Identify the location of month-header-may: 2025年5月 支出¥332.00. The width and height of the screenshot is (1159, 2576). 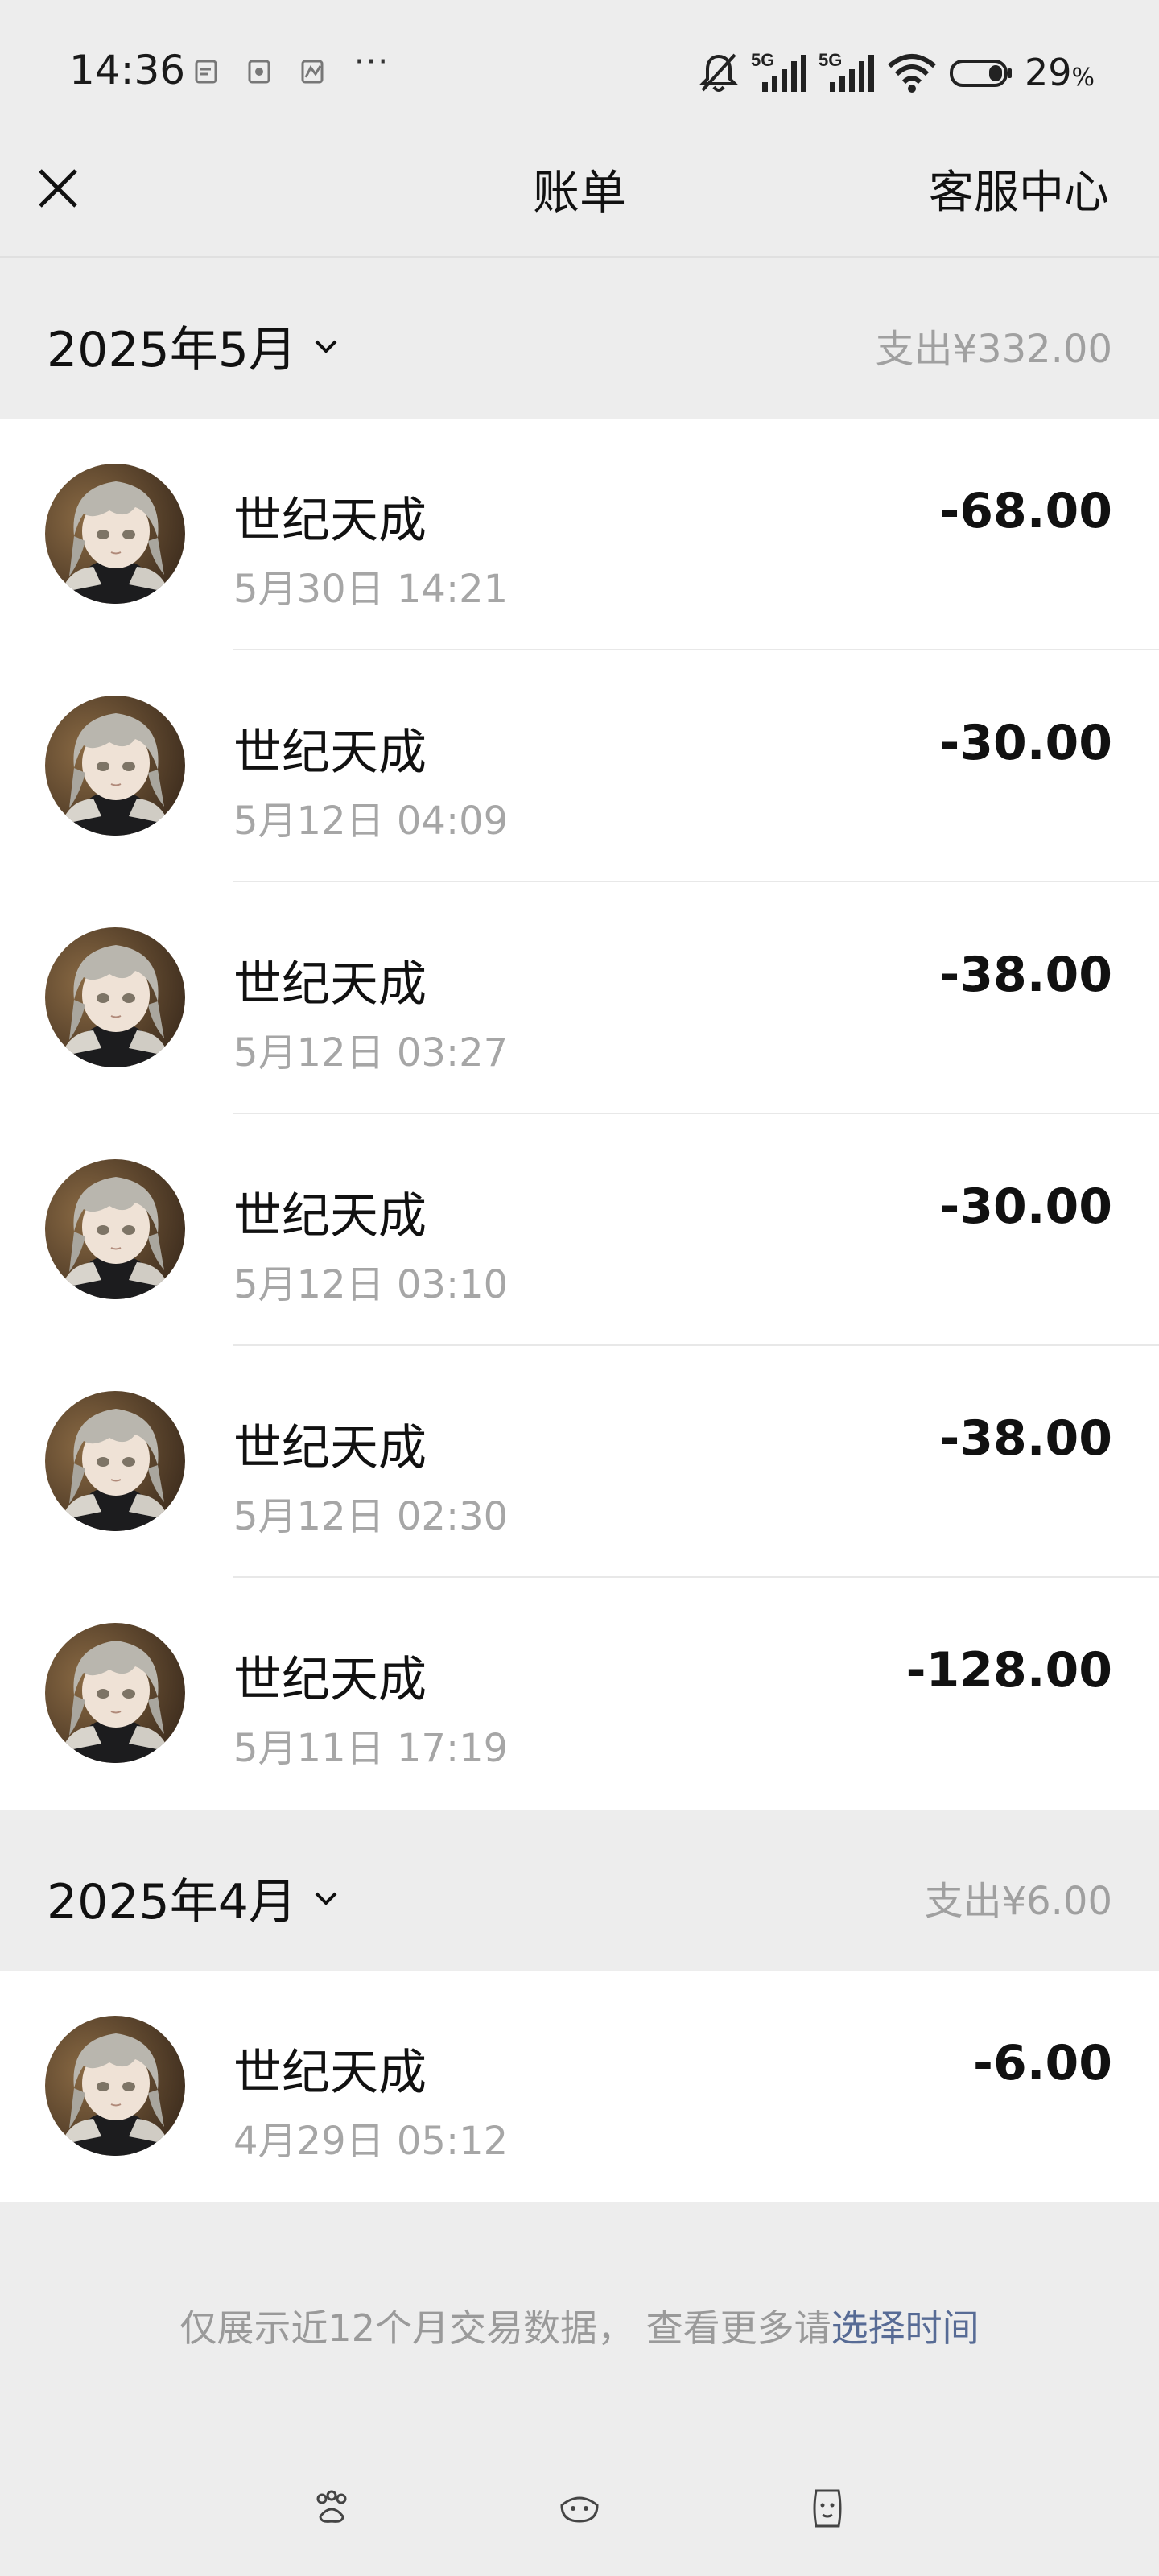
(579, 338).